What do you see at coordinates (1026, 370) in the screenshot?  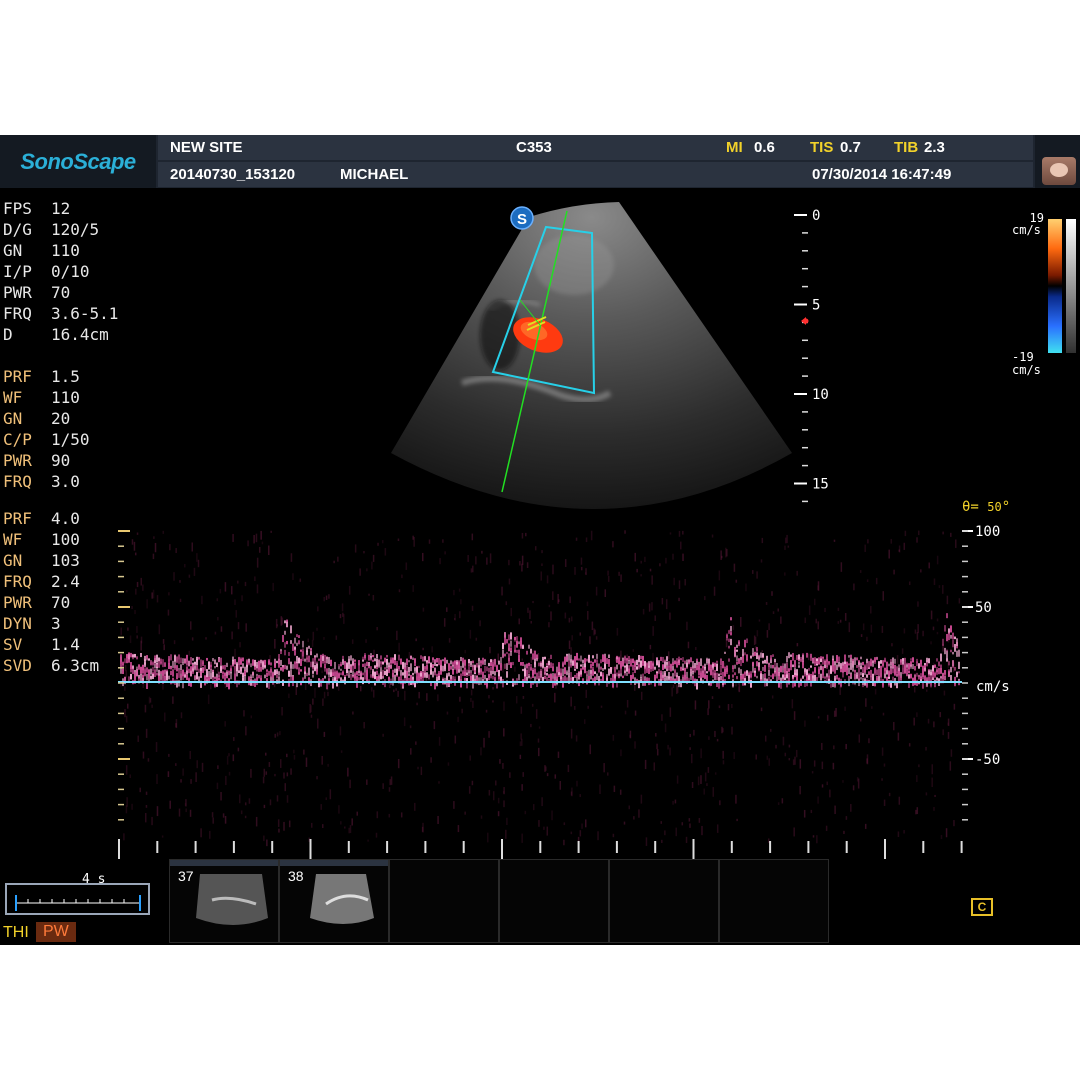 I see `color-scale-unit-bottom: cm/s` at bounding box center [1026, 370].